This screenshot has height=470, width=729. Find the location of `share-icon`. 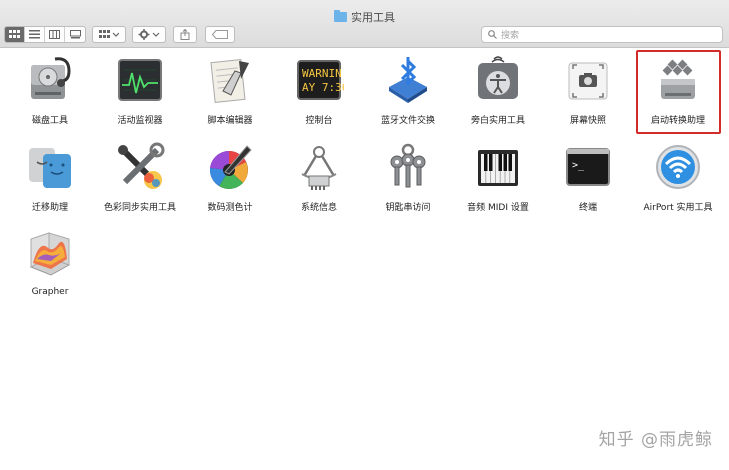

share-icon is located at coordinates (185, 34).